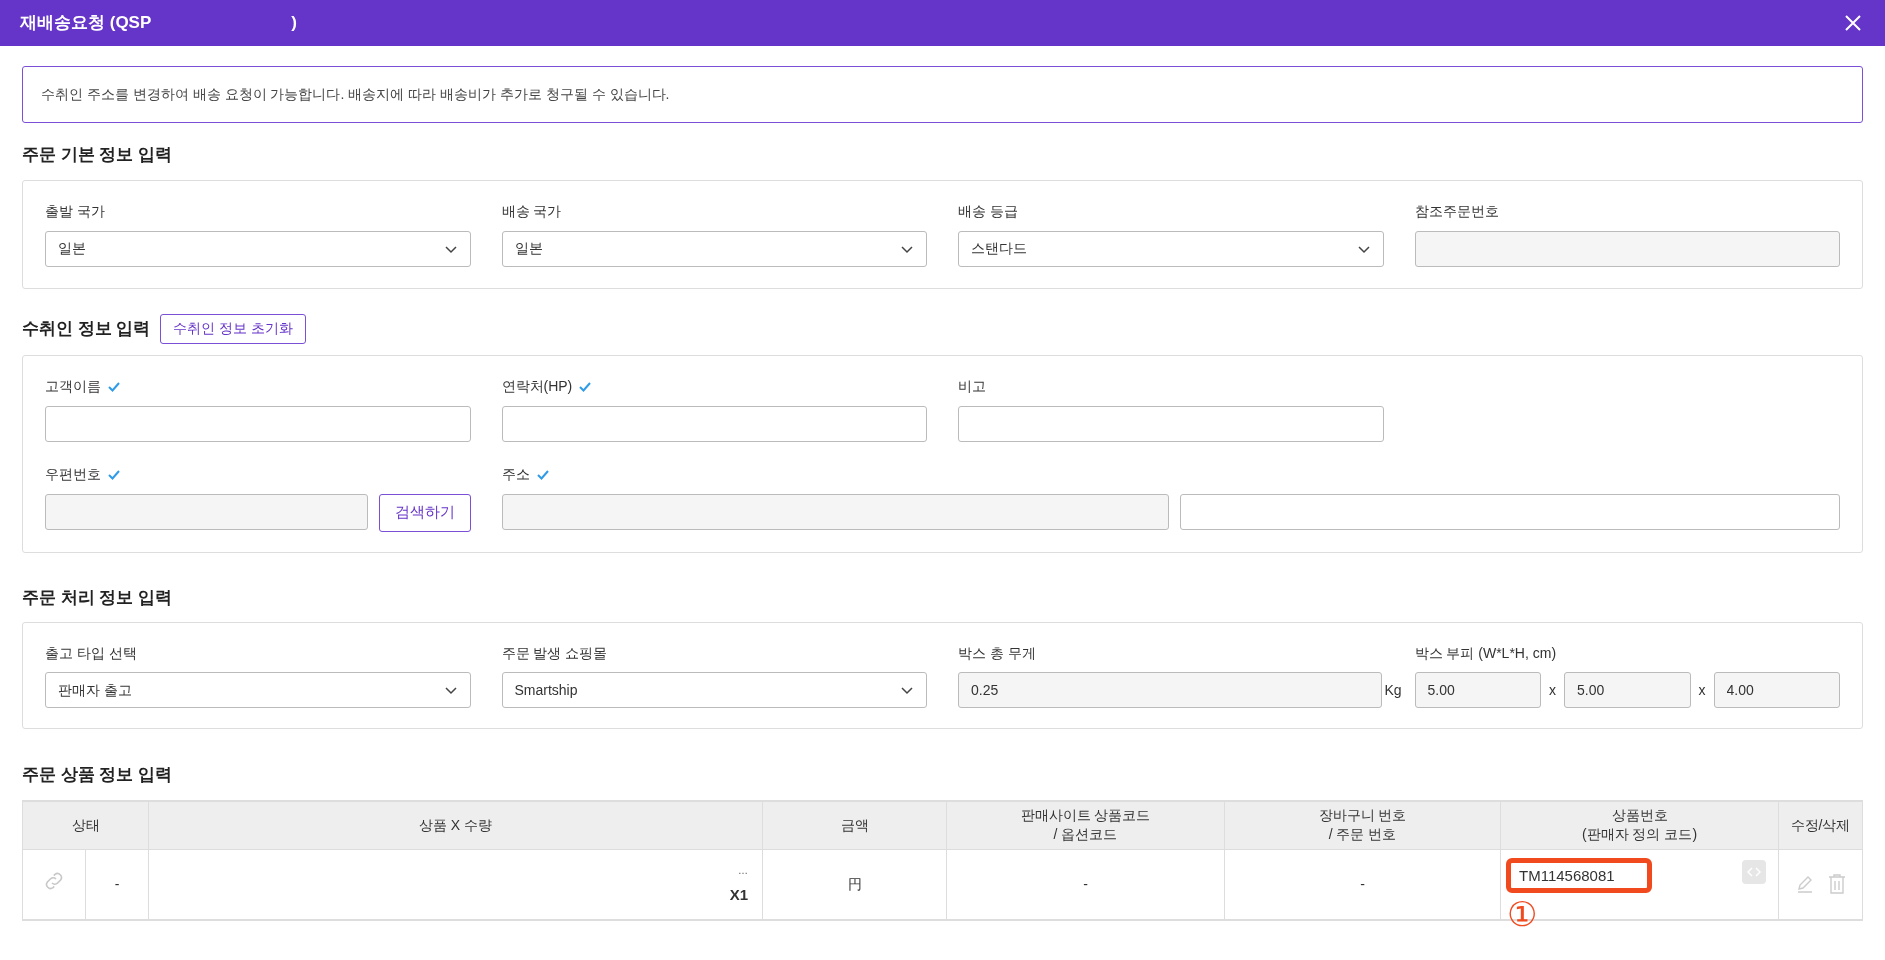 The image size is (1885, 960). I want to click on field-label: 박스 총 무게, so click(997, 653).